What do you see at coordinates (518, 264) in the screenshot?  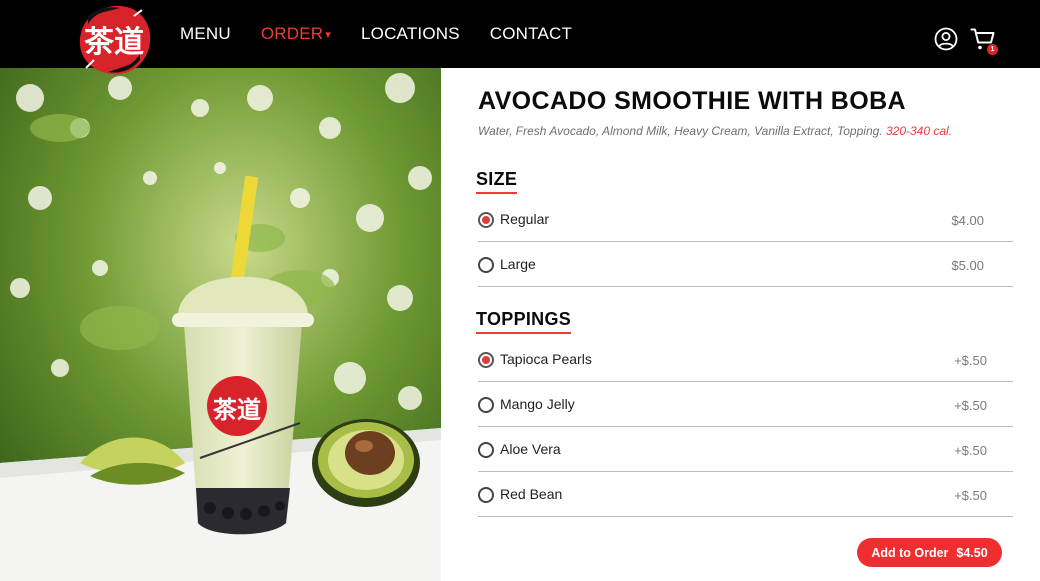 I see `option-label: Large` at bounding box center [518, 264].